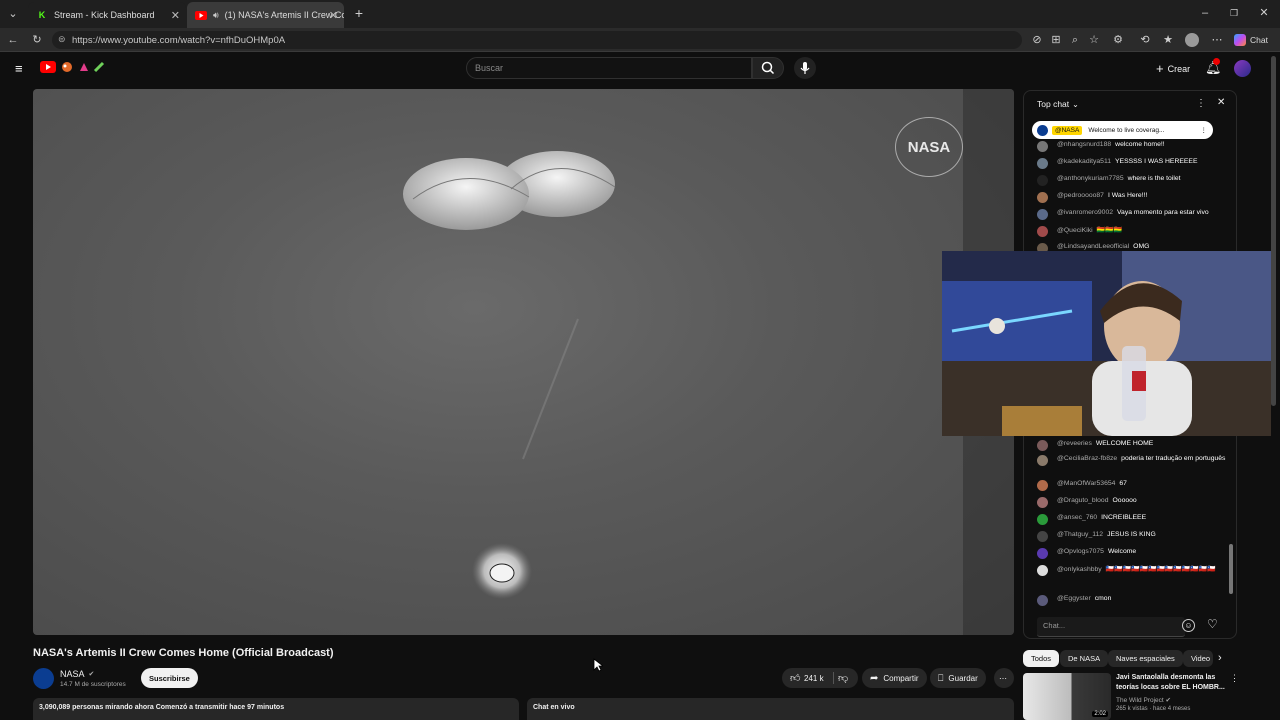 The image size is (1280, 720). Describe the element at coordinates (1132, 600) in the screenshot. I see `chat-message: @Eggyster cmon` at that location.